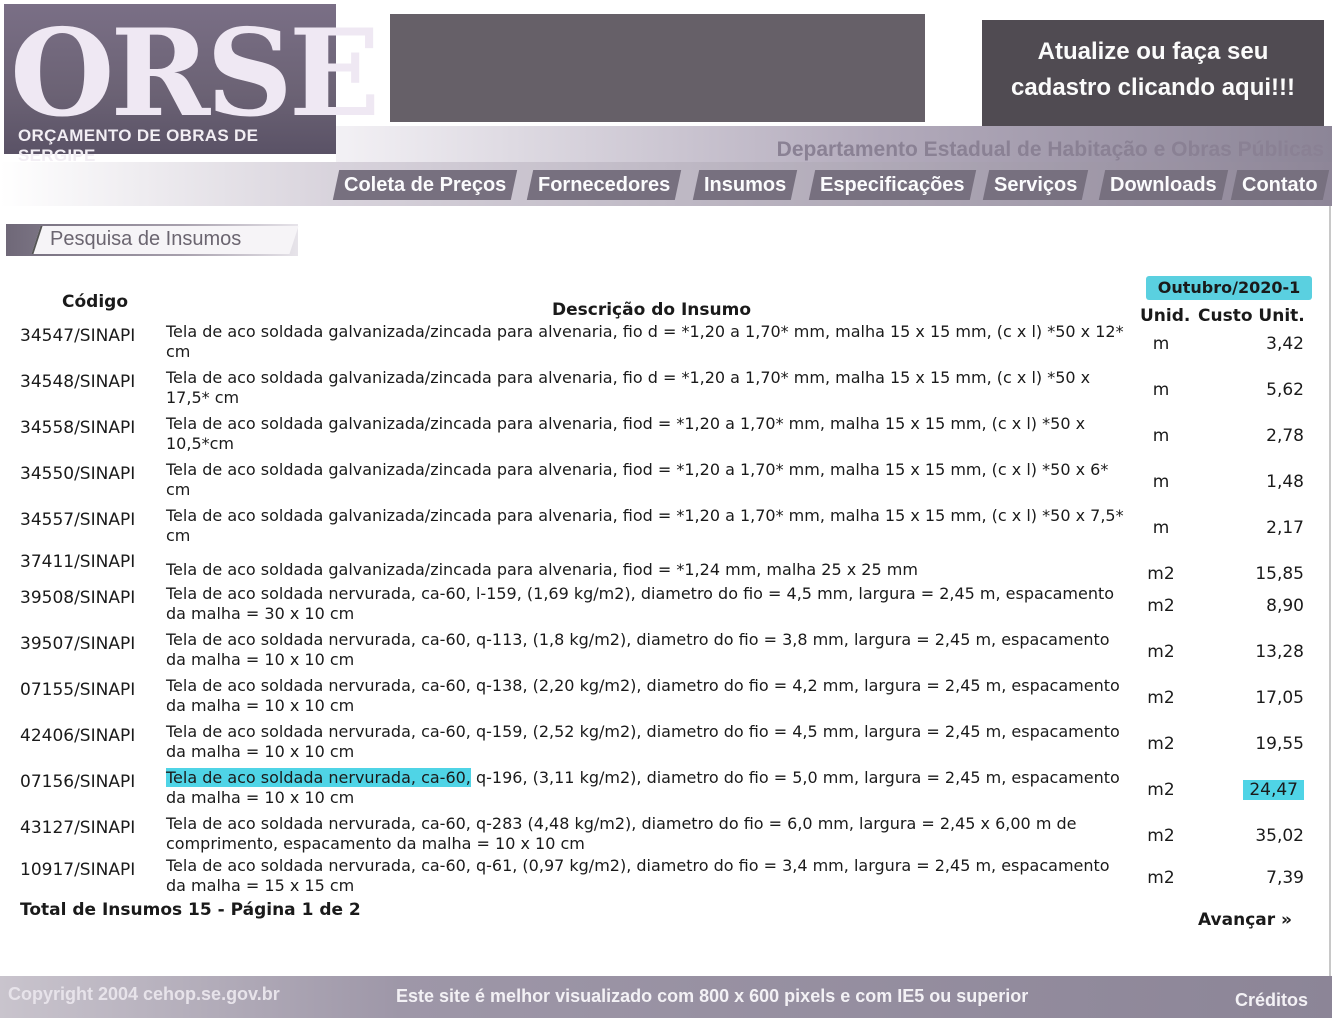 This screenshot has width=1332, height=1018. Describe the element at coordinates (78, 782) in the screenshot. I see `row-code: 07156/SINAPI` at that location.